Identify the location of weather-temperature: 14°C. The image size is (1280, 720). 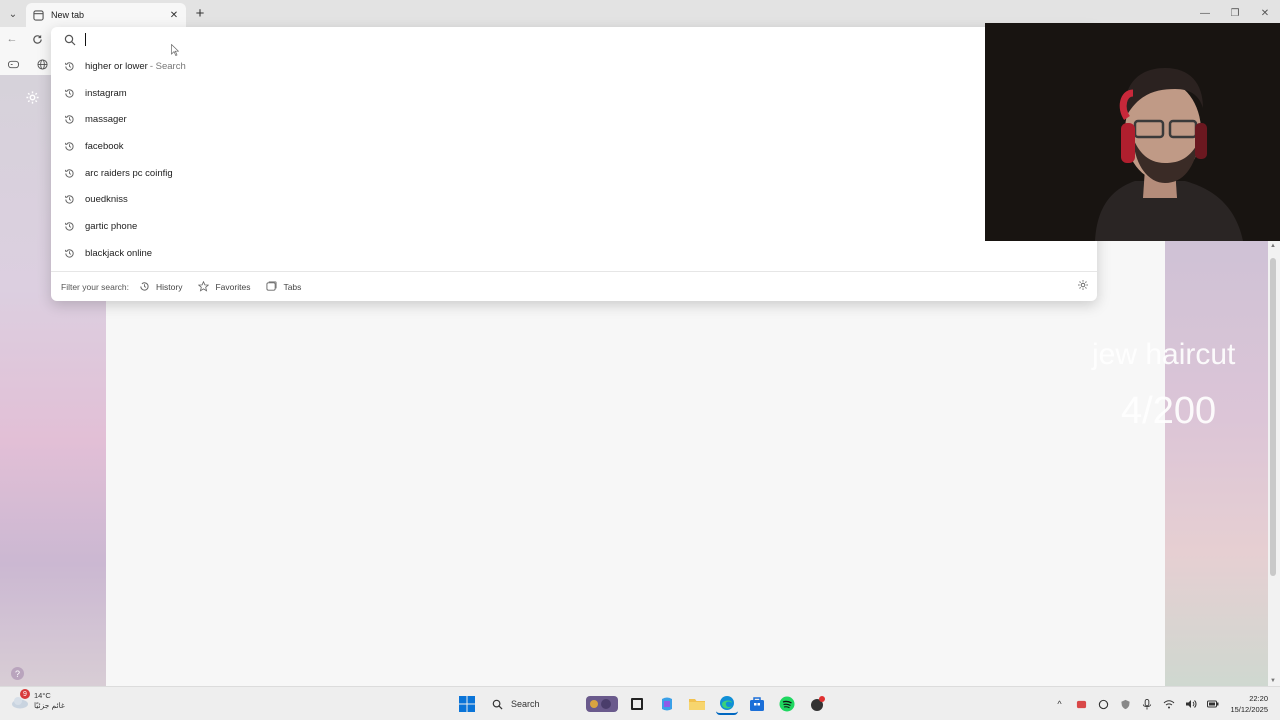
(42, 695).